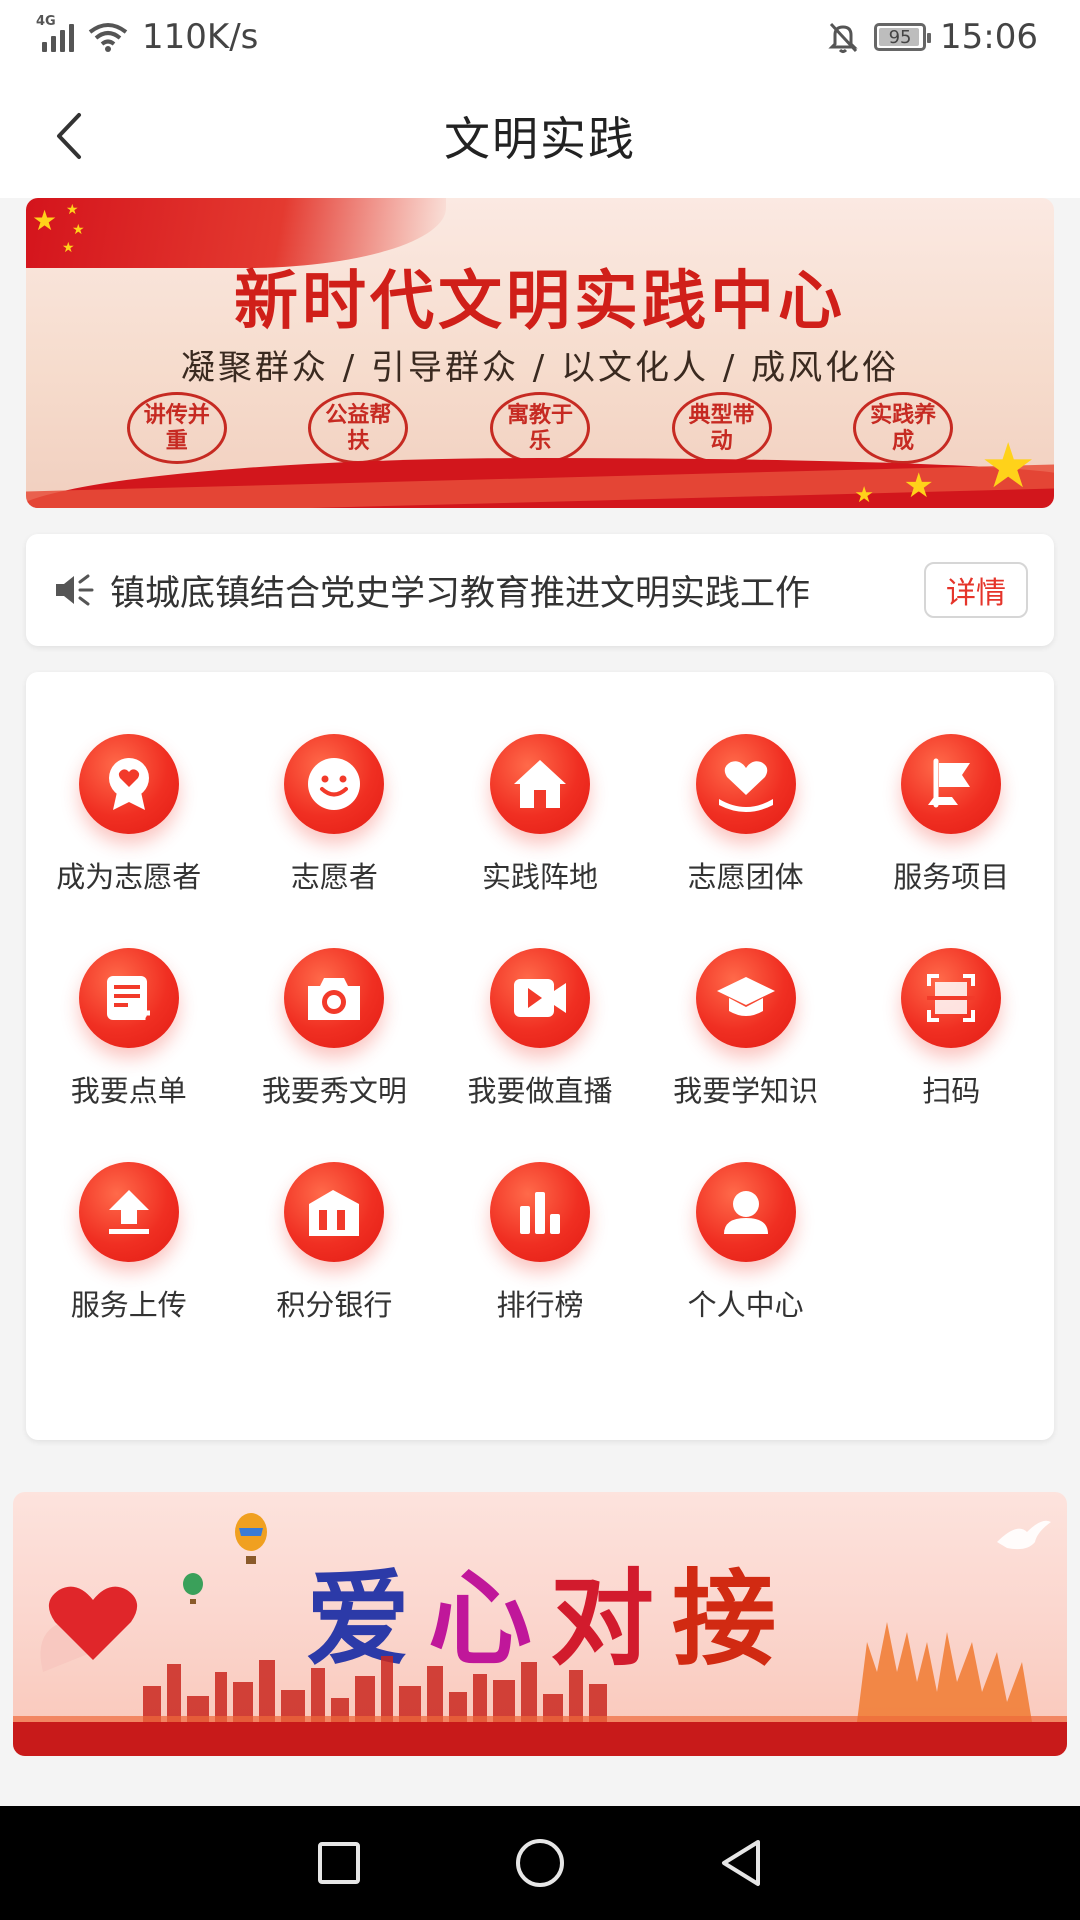  Describe the element at coordinates (46, 21) in the screenshot. I see `network-type: 4G` at that location.